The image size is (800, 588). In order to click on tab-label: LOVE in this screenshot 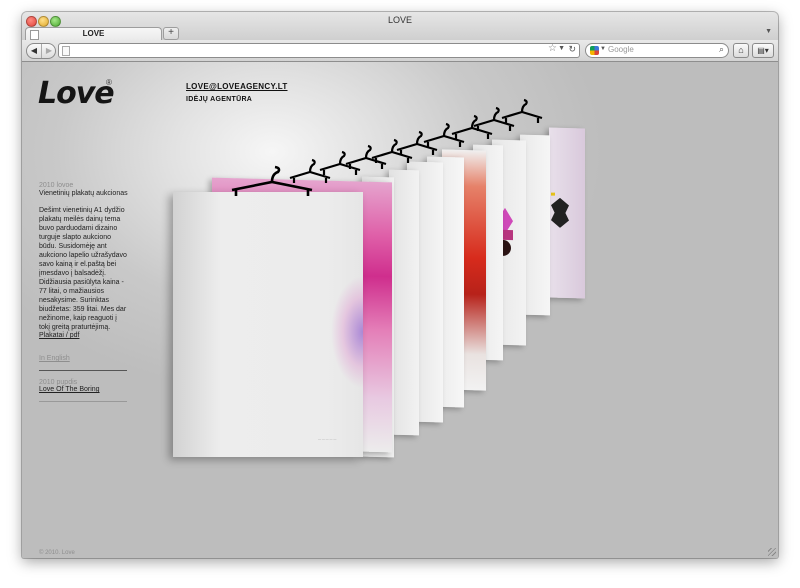, I will do `click(93, 33)`.